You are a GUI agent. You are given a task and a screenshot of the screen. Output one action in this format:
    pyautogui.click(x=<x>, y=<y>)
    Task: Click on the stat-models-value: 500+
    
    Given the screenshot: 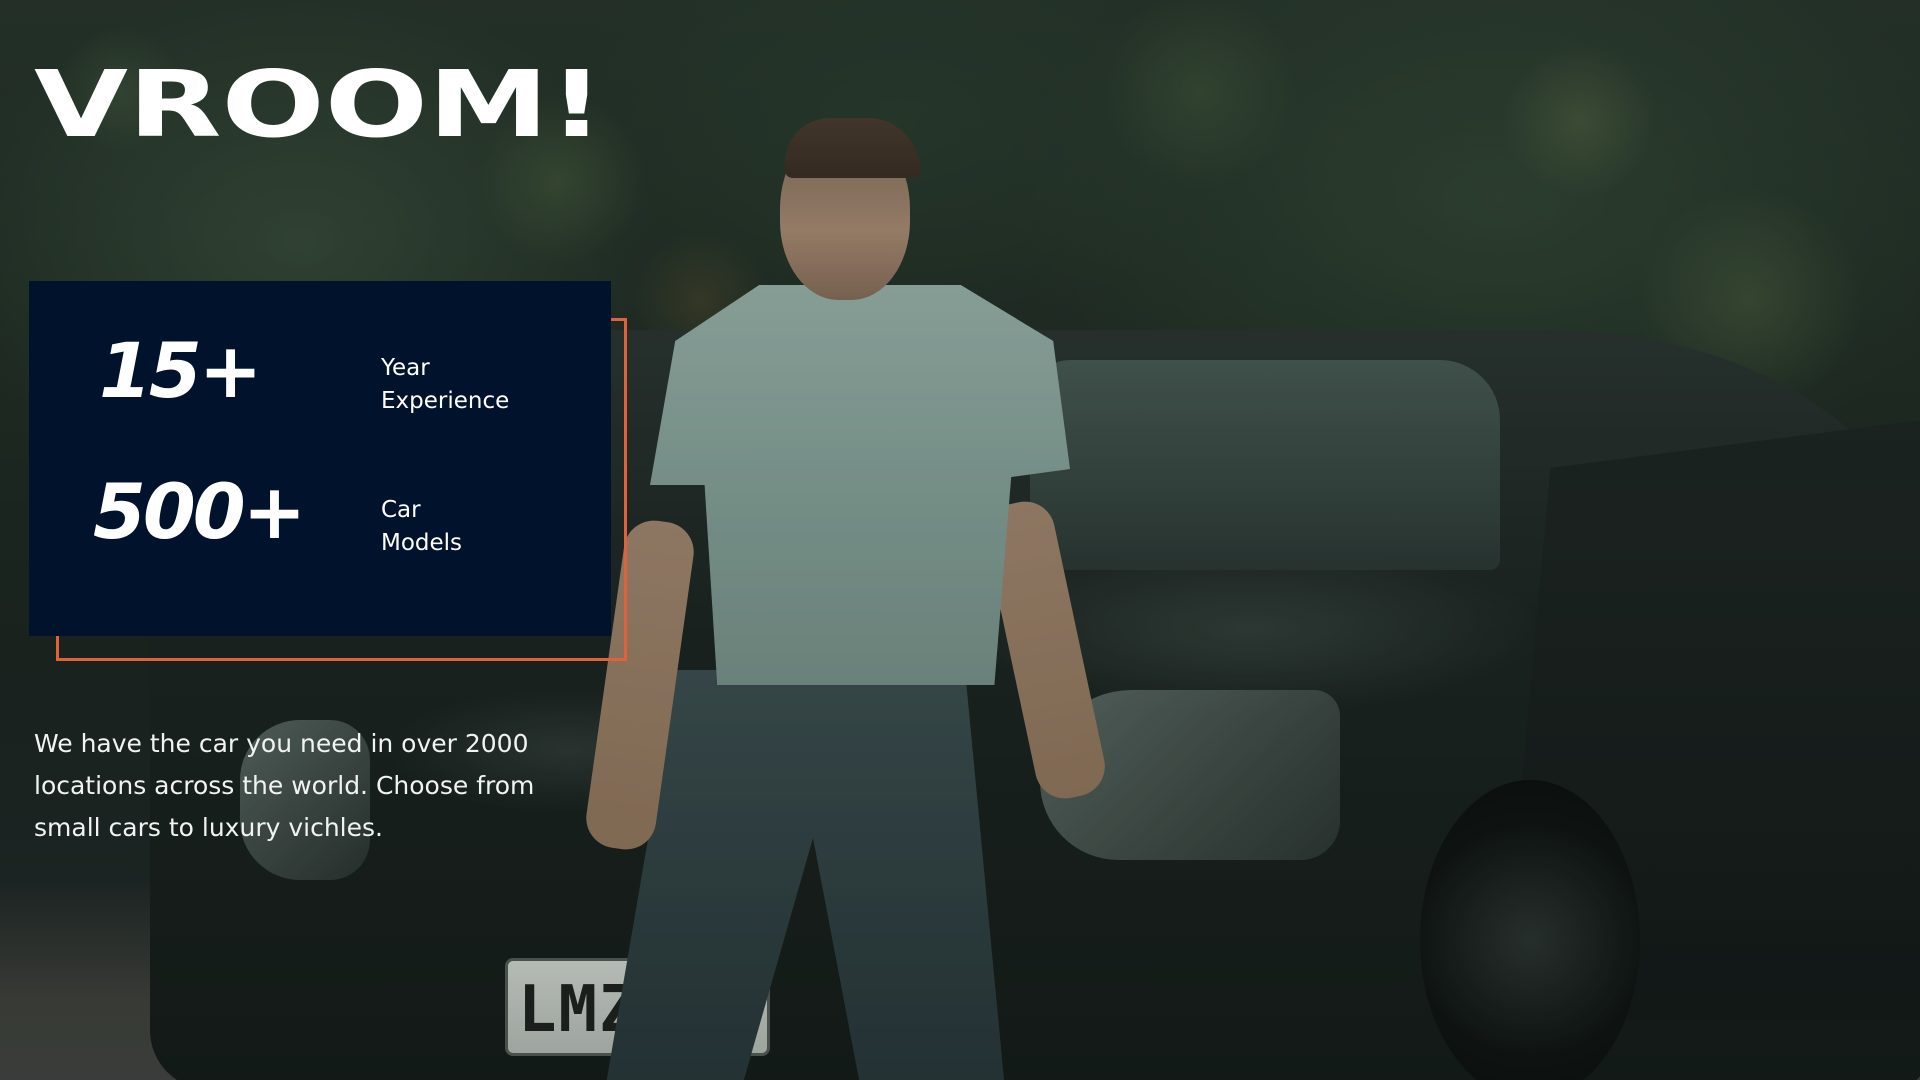 What is the action you would take?
    pyautogui.click(x=199, y=511)
    